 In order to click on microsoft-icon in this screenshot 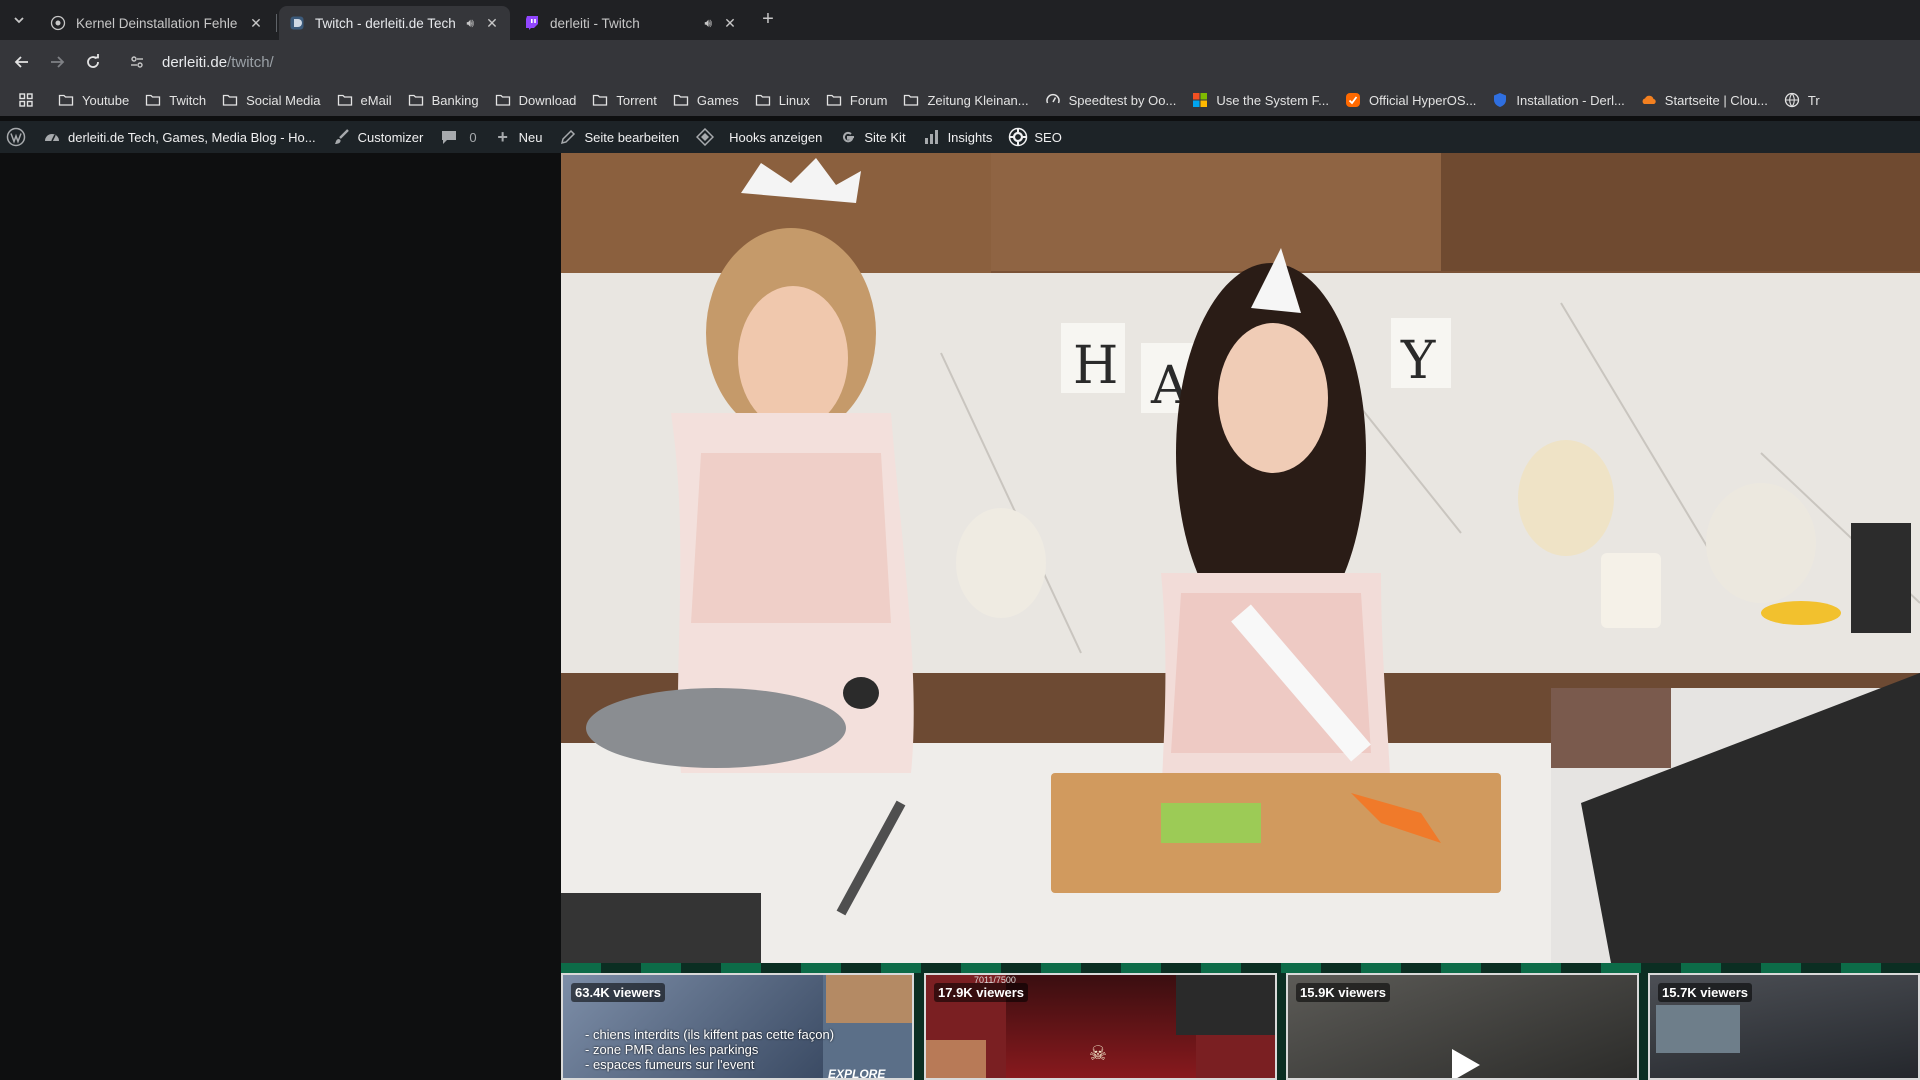, I will do `click(1200, 100)`.